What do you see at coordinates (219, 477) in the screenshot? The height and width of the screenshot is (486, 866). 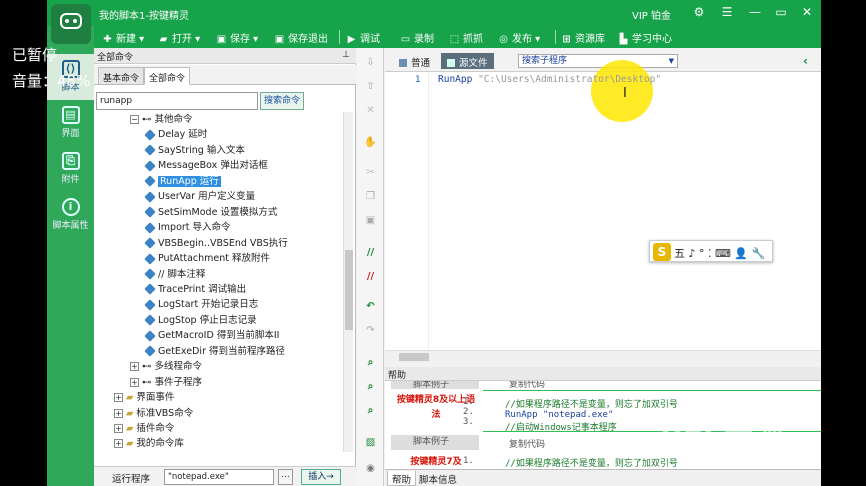 I see `run-program-input: "notepad.exe"` at bounding box center [219, 477].